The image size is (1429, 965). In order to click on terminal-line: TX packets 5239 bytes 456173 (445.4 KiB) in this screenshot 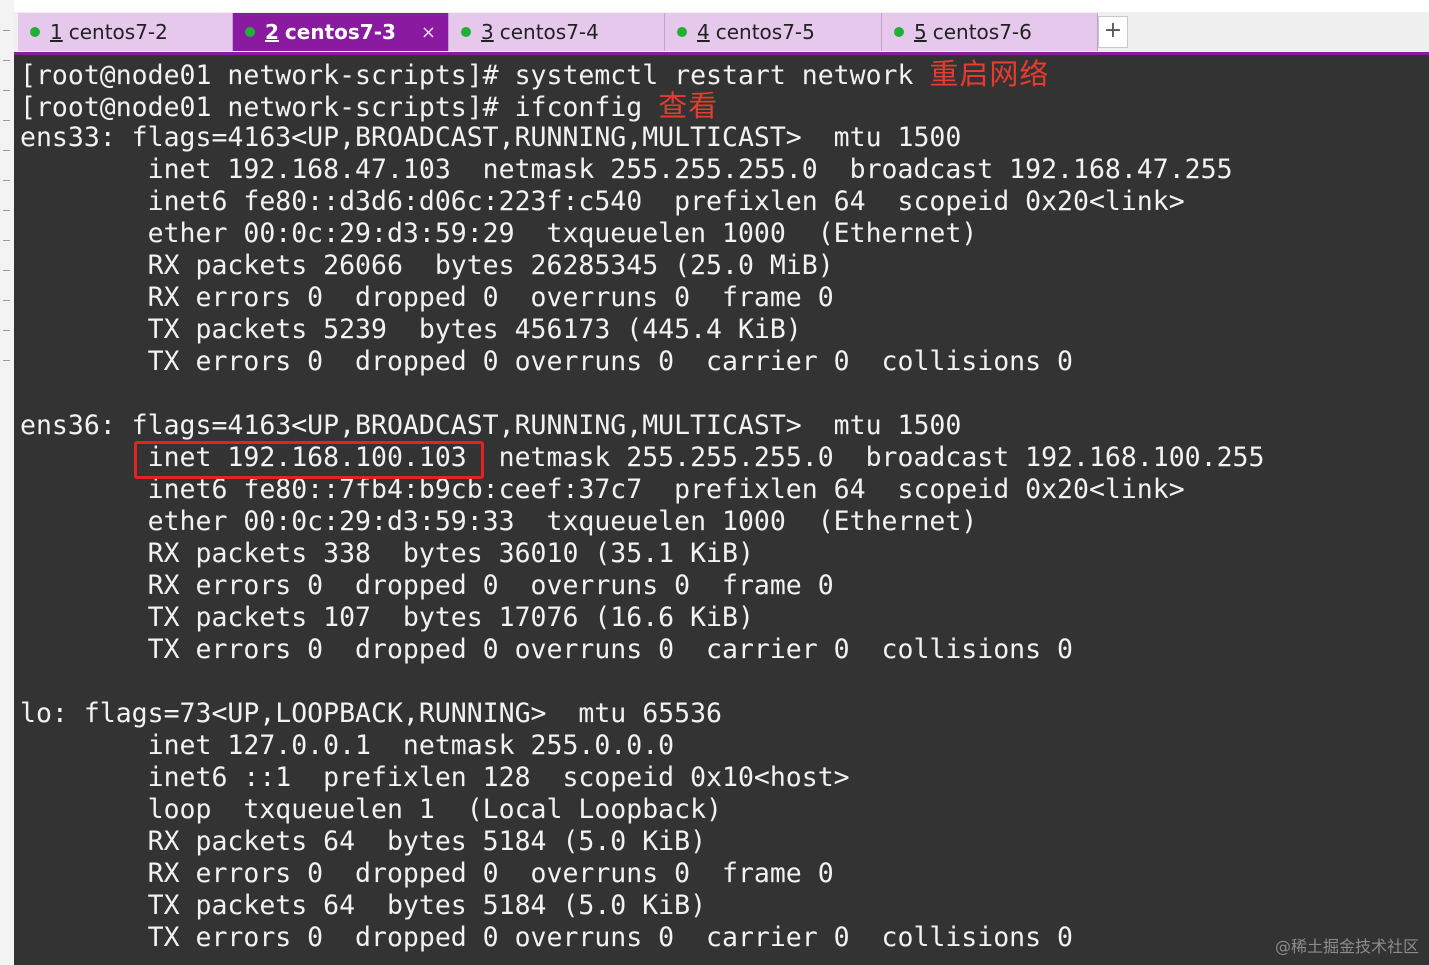, I will do `click(642, 330)`.